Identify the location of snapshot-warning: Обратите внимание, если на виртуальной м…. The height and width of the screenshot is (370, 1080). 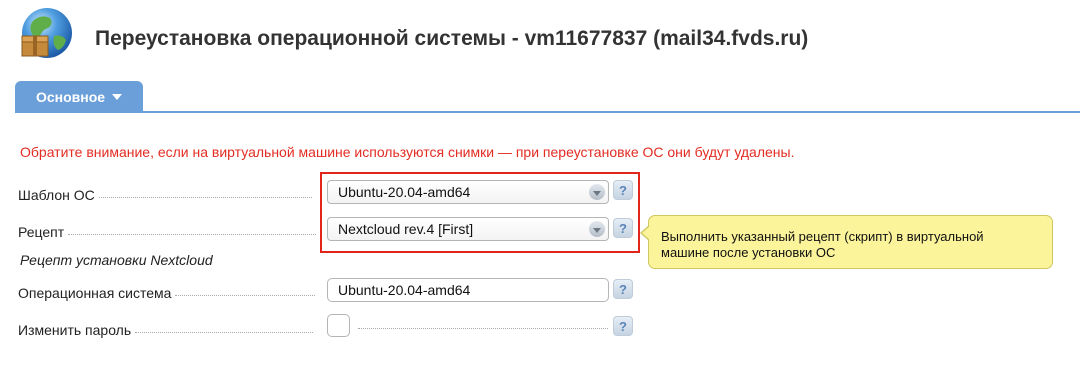
(407, 152).